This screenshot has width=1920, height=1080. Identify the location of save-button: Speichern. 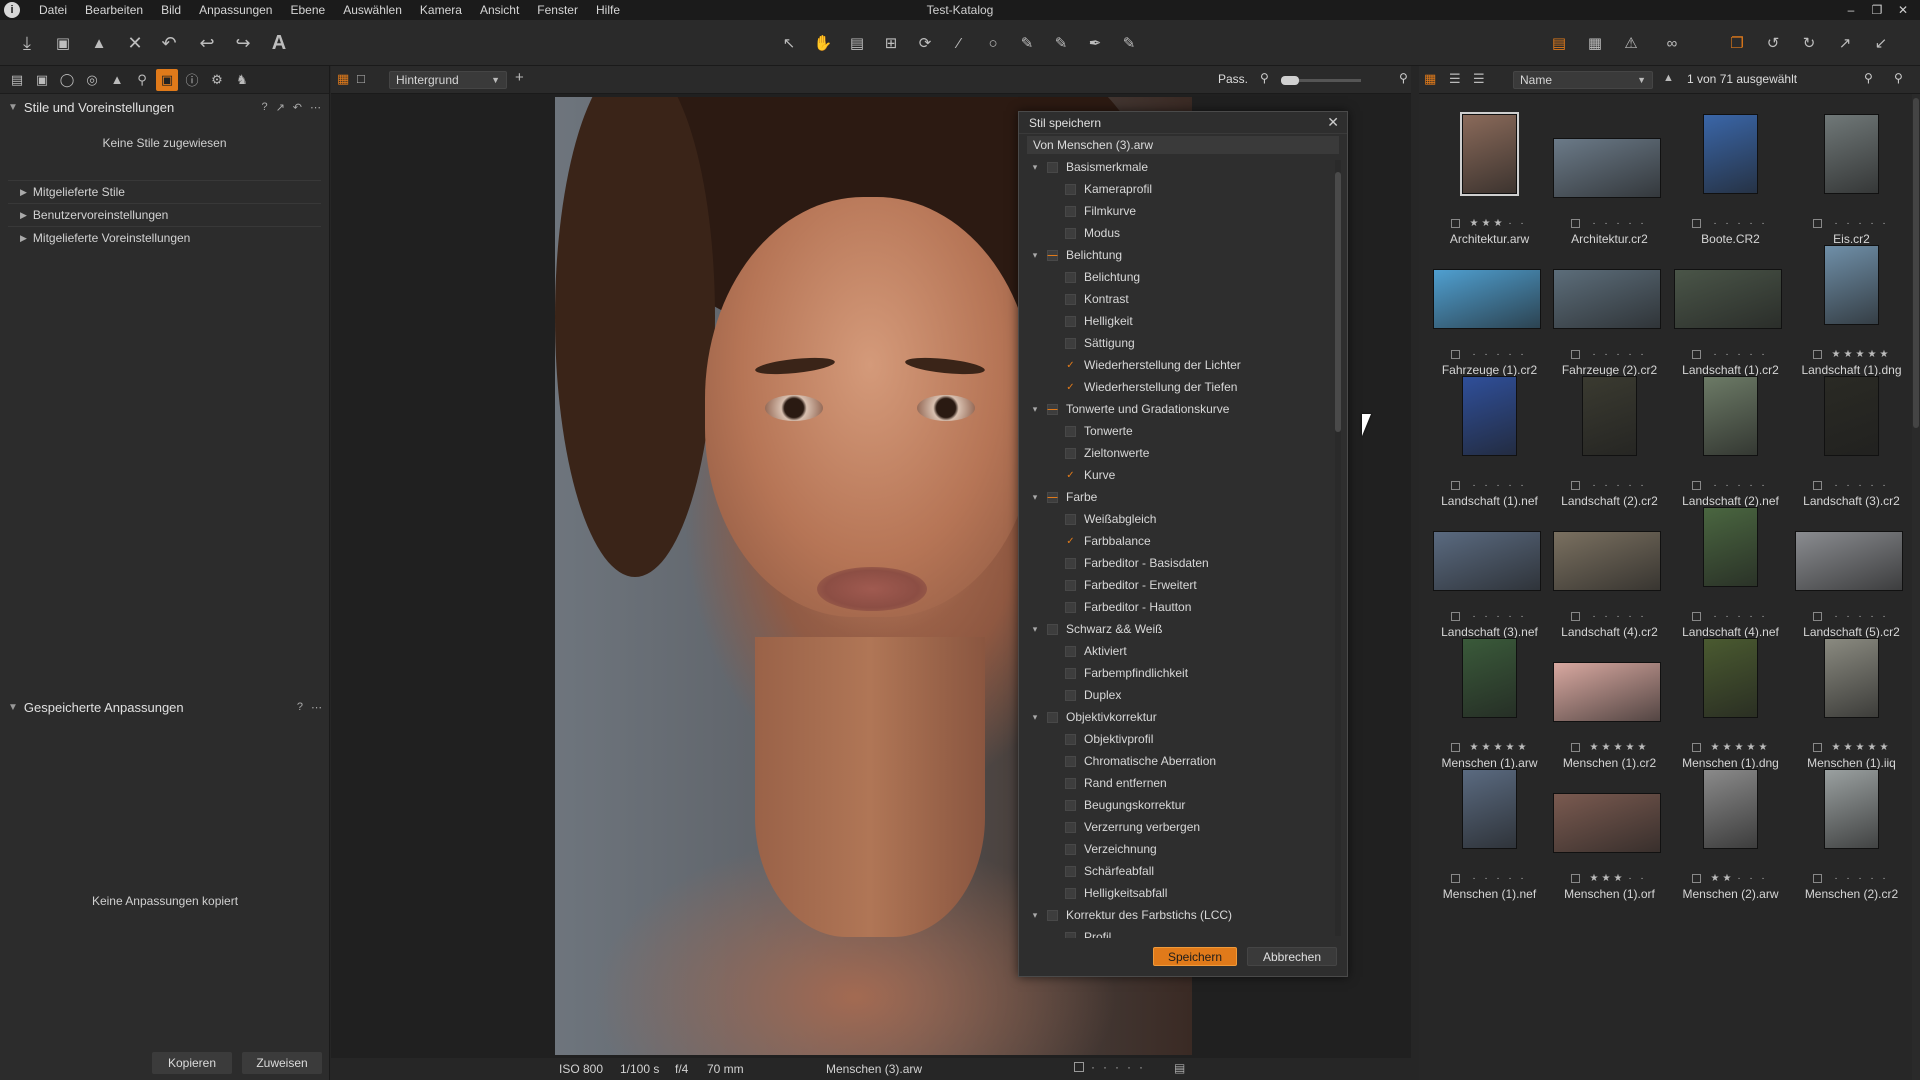
(1195, 956).